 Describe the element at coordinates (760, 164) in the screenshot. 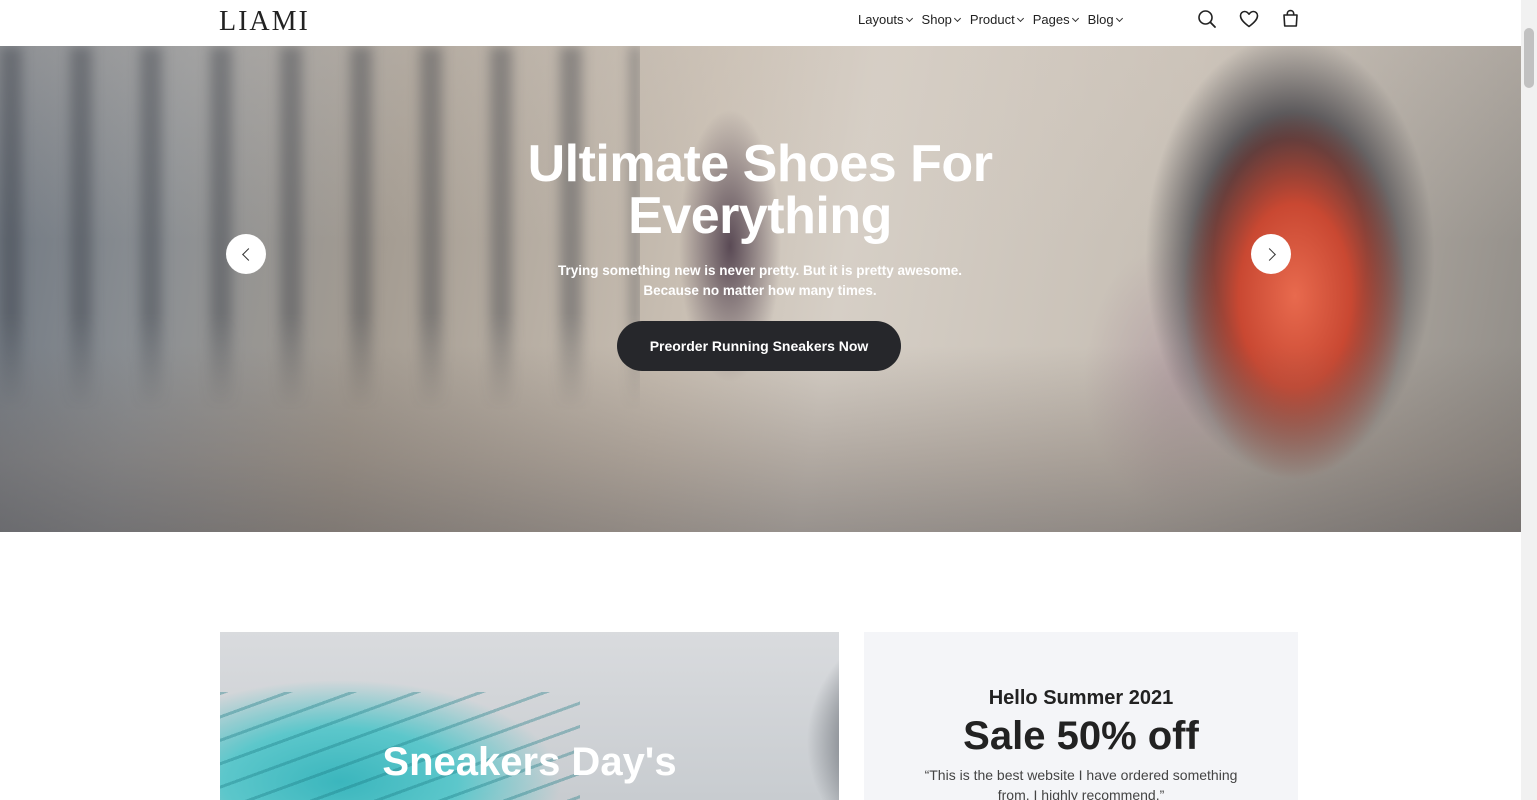

I see `hero-title-line-1: Ultimate Shoes For` at that location.